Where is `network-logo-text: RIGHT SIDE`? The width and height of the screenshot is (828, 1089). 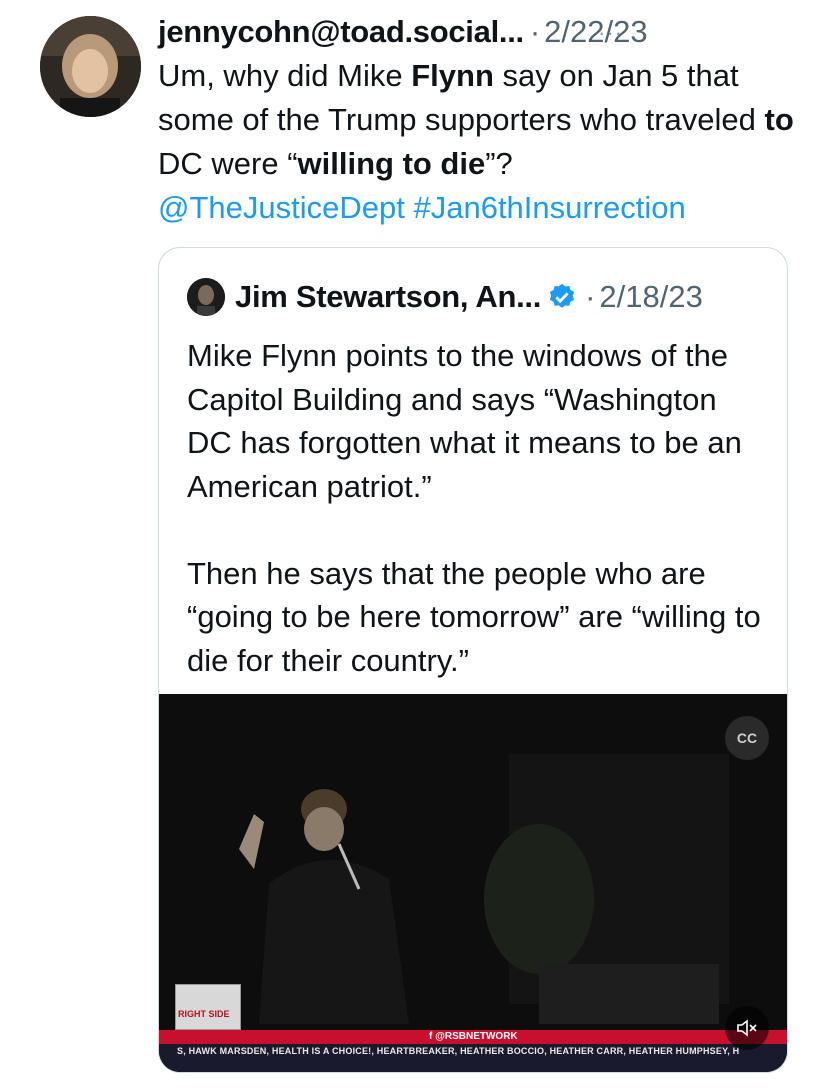 network-logo-text: RIGHT SIDE is located at coordinates (204, 1014).